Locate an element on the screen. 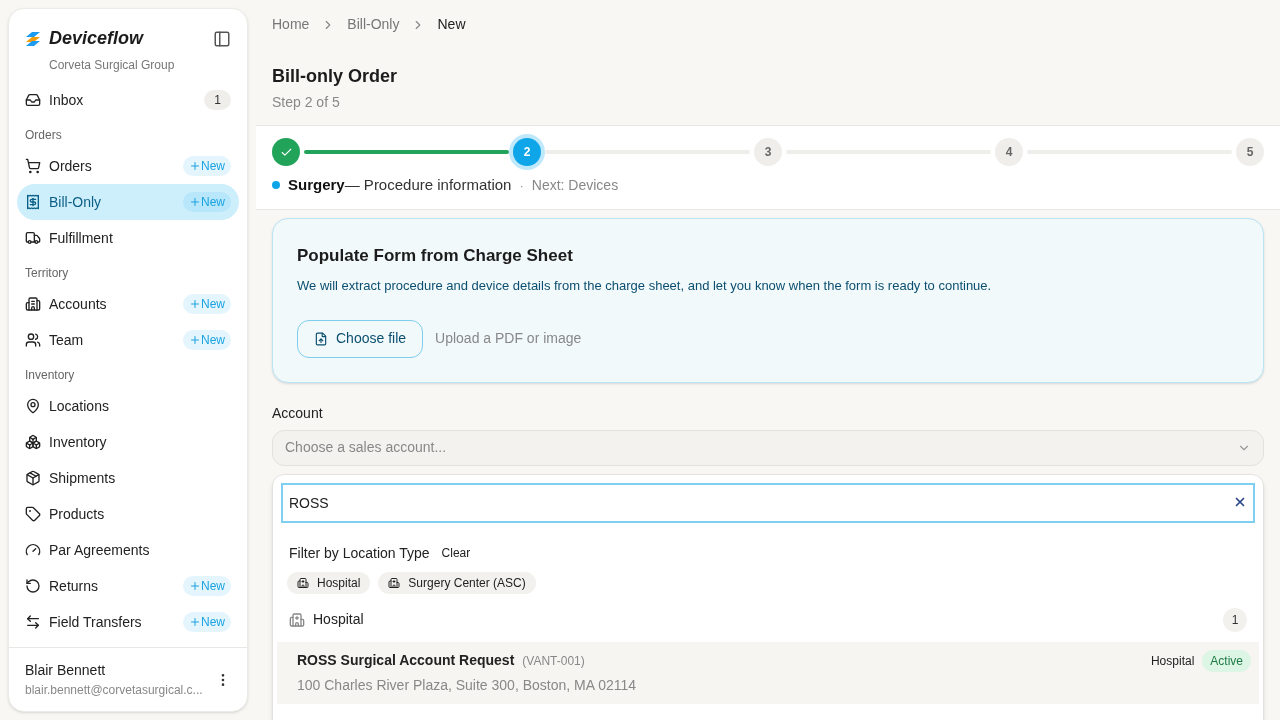 The height and width of the screenshot is (720, 1280). section-heading: Orders is located at coordinates (43, 135).